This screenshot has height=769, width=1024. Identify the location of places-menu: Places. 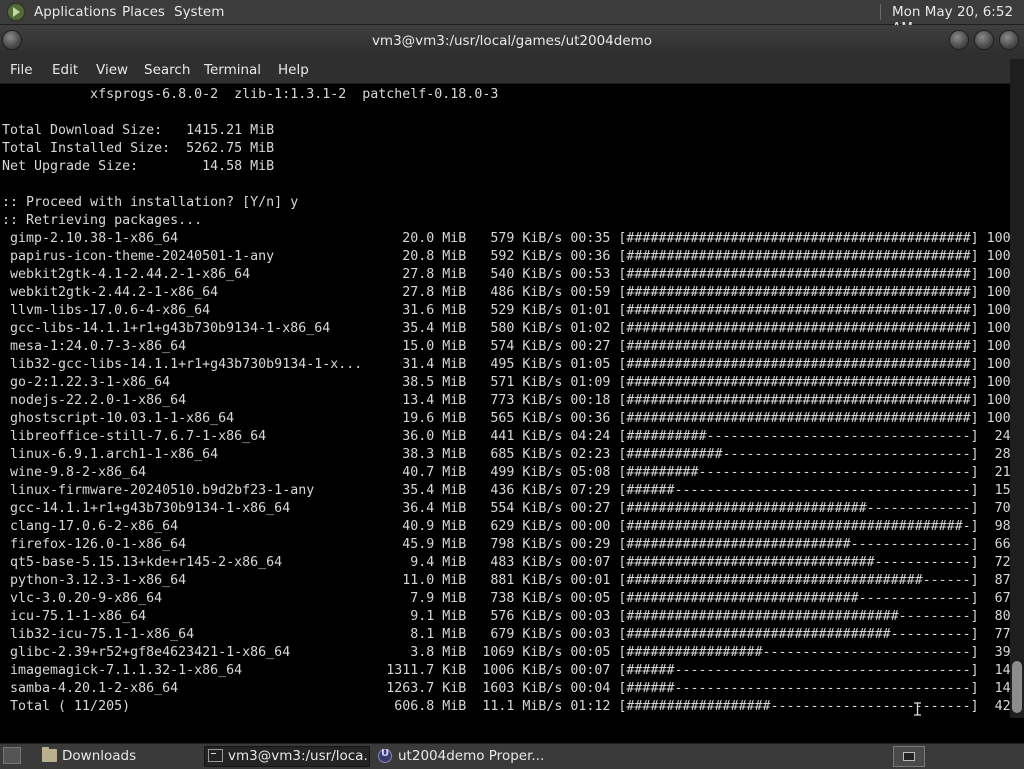
(143, 12).